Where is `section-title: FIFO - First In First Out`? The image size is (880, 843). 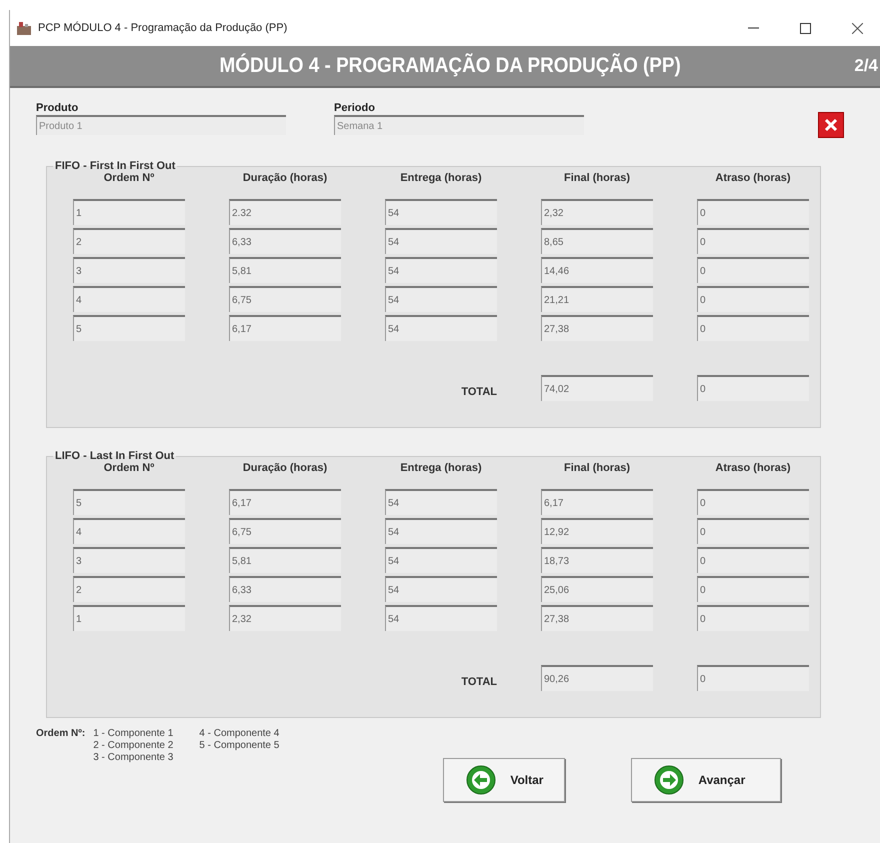 section-title: FIFO - First In First Out is located at coordinates (115, 166).